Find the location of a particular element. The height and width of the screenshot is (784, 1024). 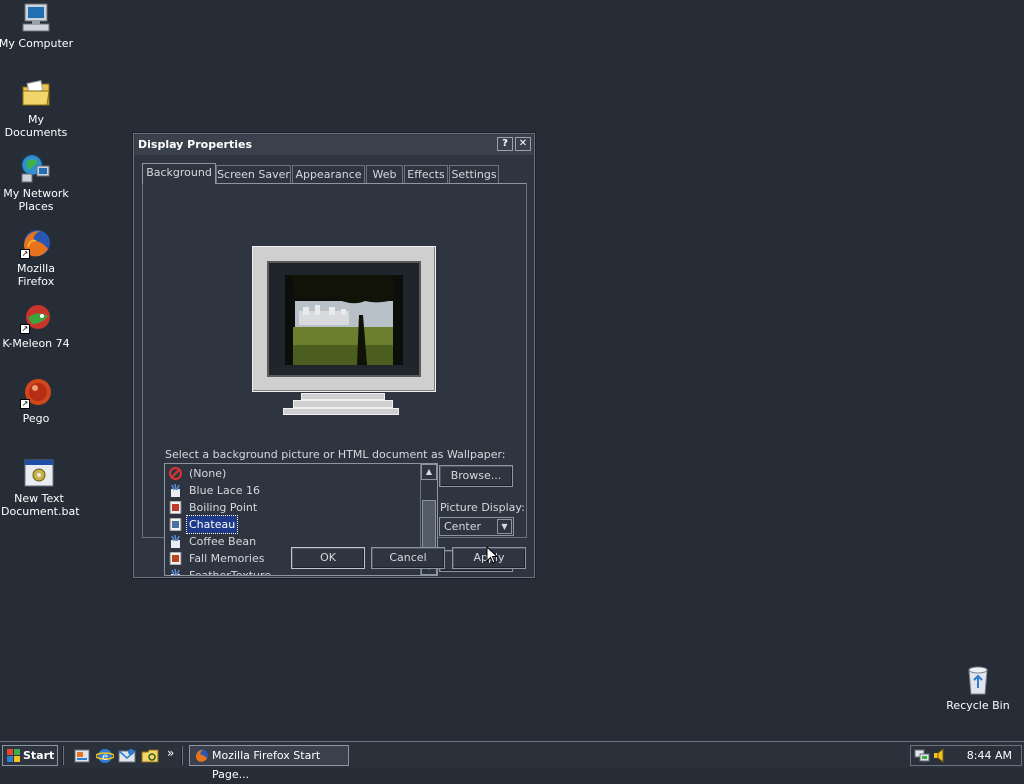

computer-icon is located at coordinates (36, 18).